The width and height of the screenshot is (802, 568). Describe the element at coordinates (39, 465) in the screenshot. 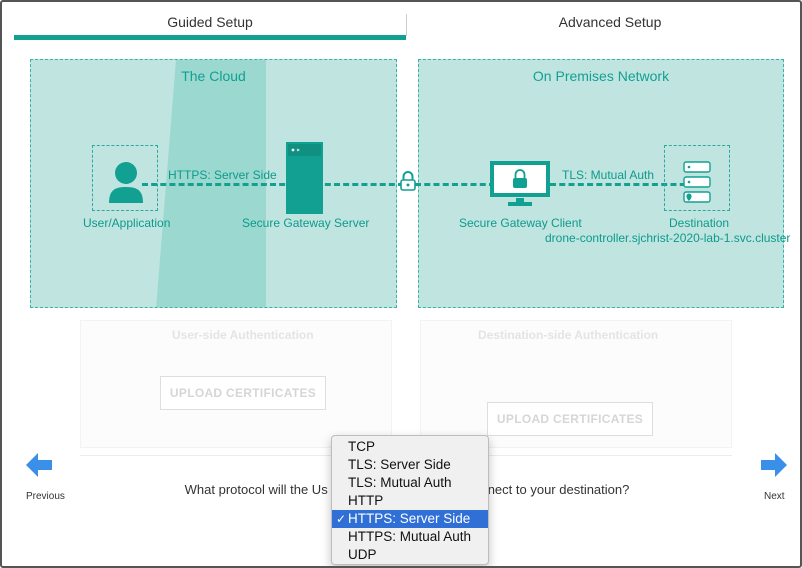

I see `previous-arrow-icon` at that location.